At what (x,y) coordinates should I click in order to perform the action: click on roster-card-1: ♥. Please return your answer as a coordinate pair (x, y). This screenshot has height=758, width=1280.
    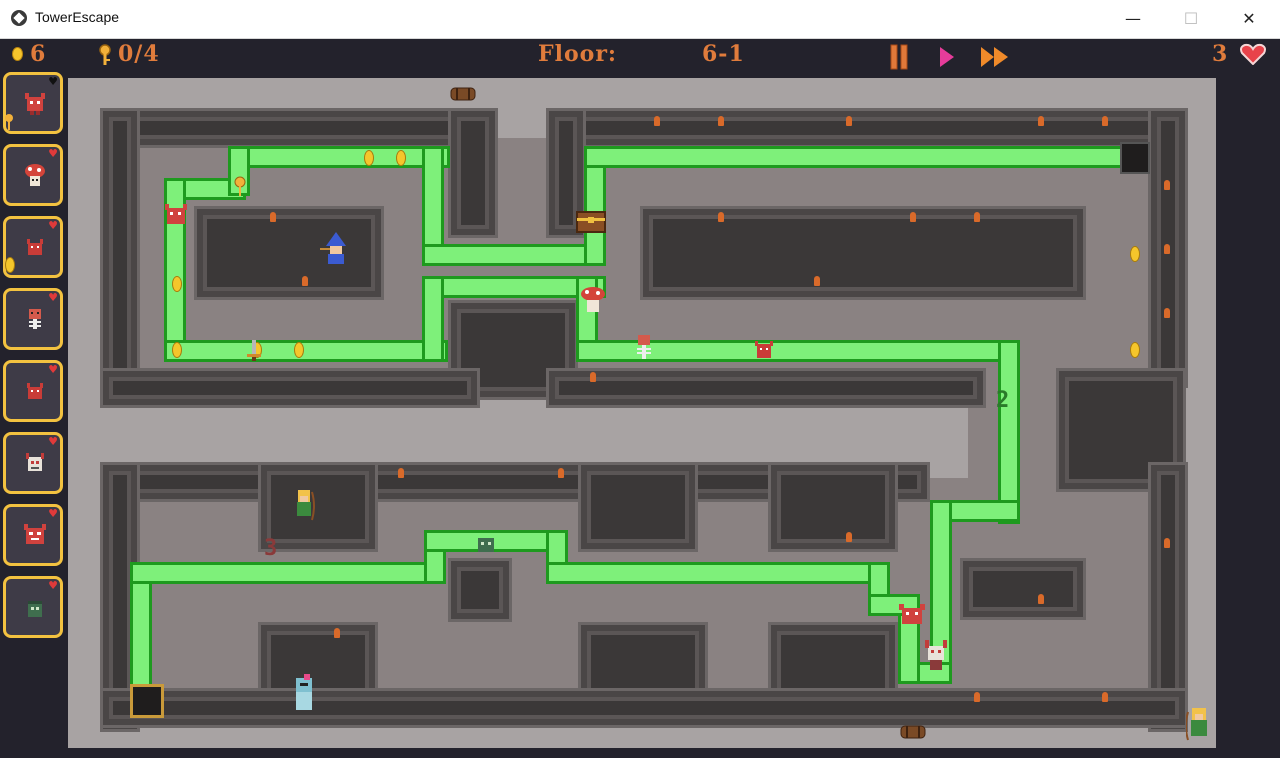
    Looking at the image, I should click on (33, 103).